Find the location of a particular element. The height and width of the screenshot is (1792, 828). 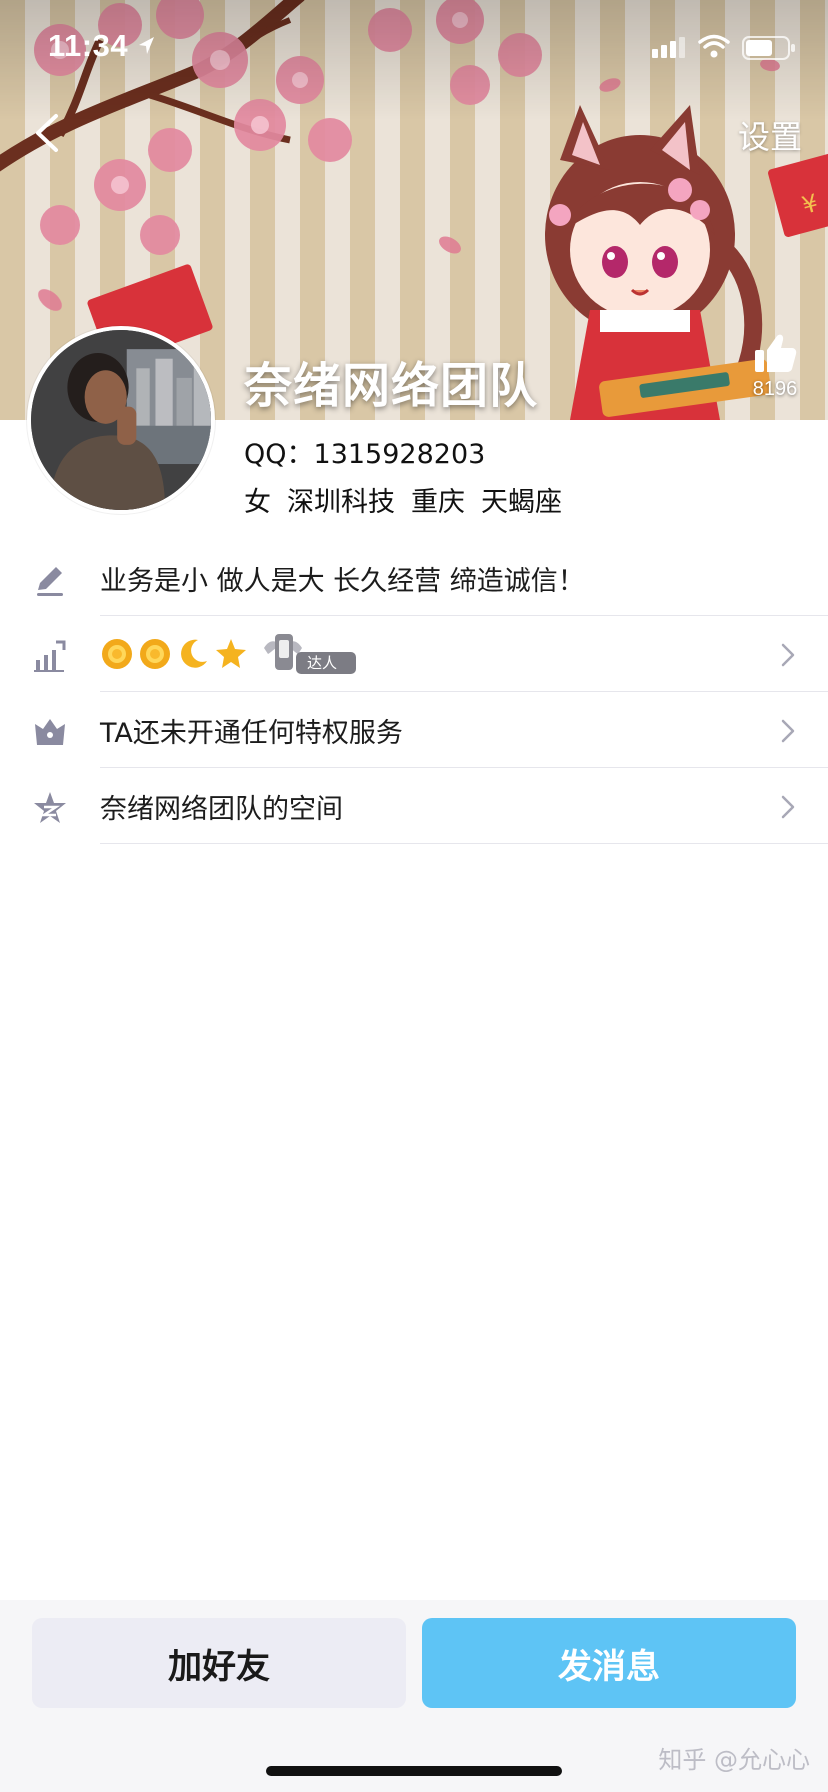

qq-number: 1315928203 is located at coordinates (399, 454).